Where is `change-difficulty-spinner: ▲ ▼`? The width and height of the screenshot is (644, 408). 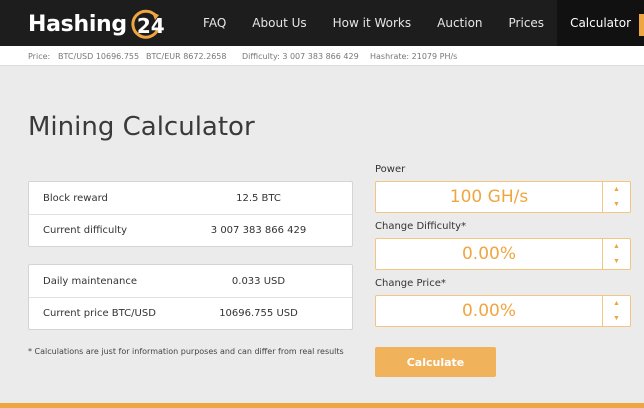
change-difficulty-spinner: ▲ ▼ is located at coordinates (616, 254).